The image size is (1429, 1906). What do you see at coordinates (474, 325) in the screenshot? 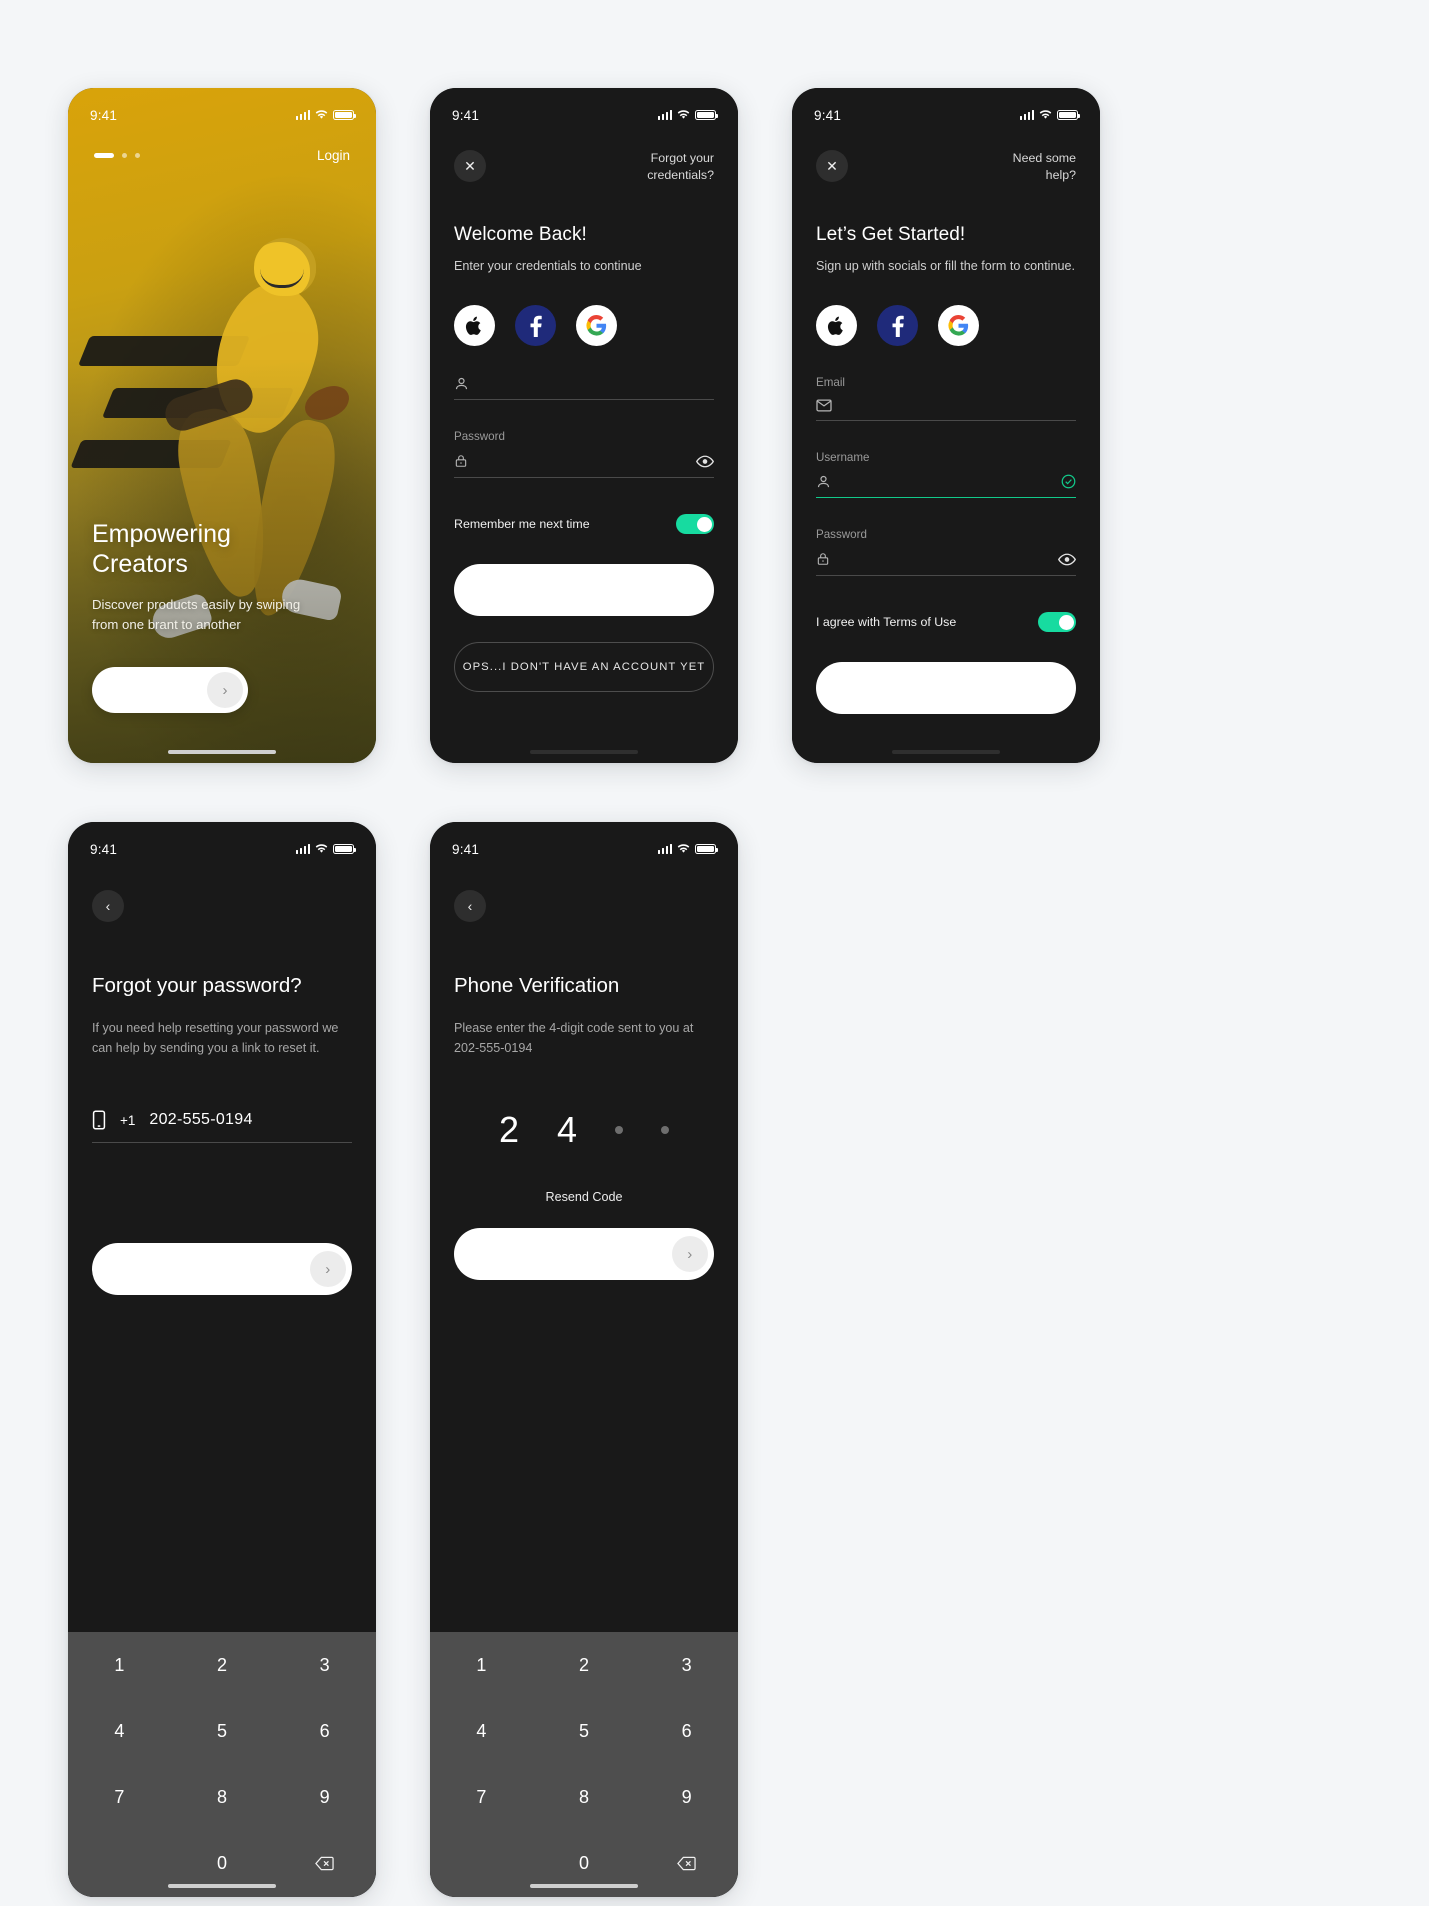
I see `apple-signin-button` at bounding box center [474, 325].